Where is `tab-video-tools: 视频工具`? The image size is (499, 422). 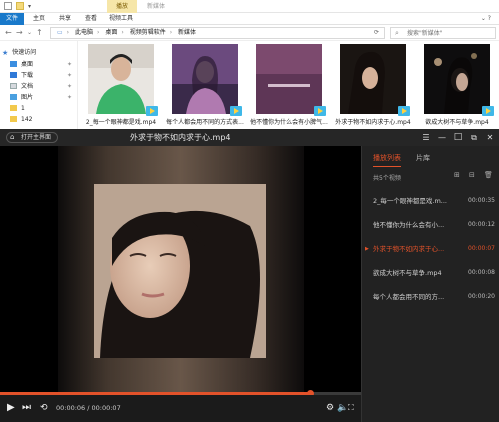
tab-video-tools: 视频工具 is located at coordinates (121, 19).